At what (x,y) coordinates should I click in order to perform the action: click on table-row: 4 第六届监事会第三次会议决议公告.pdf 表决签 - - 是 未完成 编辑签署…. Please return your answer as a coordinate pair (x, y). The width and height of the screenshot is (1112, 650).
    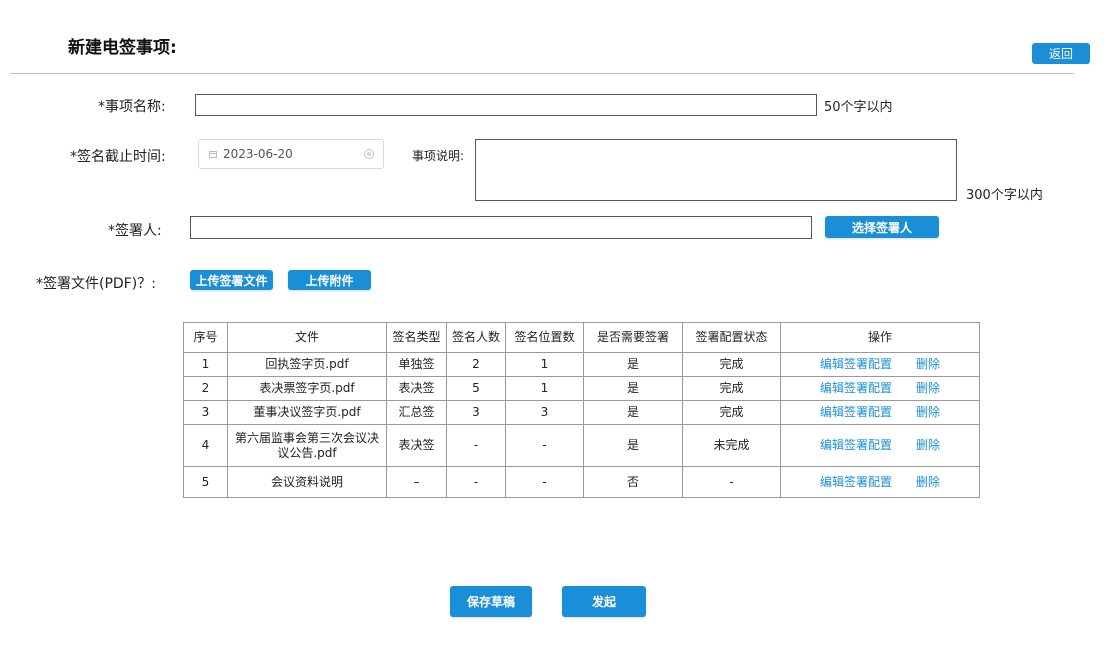
    Looking at the image, I should click on (581, 445).